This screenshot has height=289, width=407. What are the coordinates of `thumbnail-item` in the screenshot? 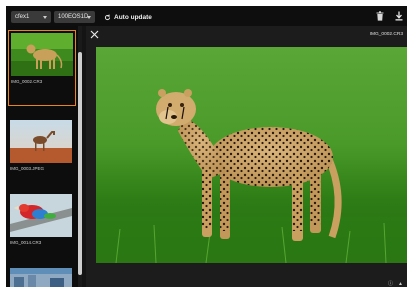 It's located at (41, 276).